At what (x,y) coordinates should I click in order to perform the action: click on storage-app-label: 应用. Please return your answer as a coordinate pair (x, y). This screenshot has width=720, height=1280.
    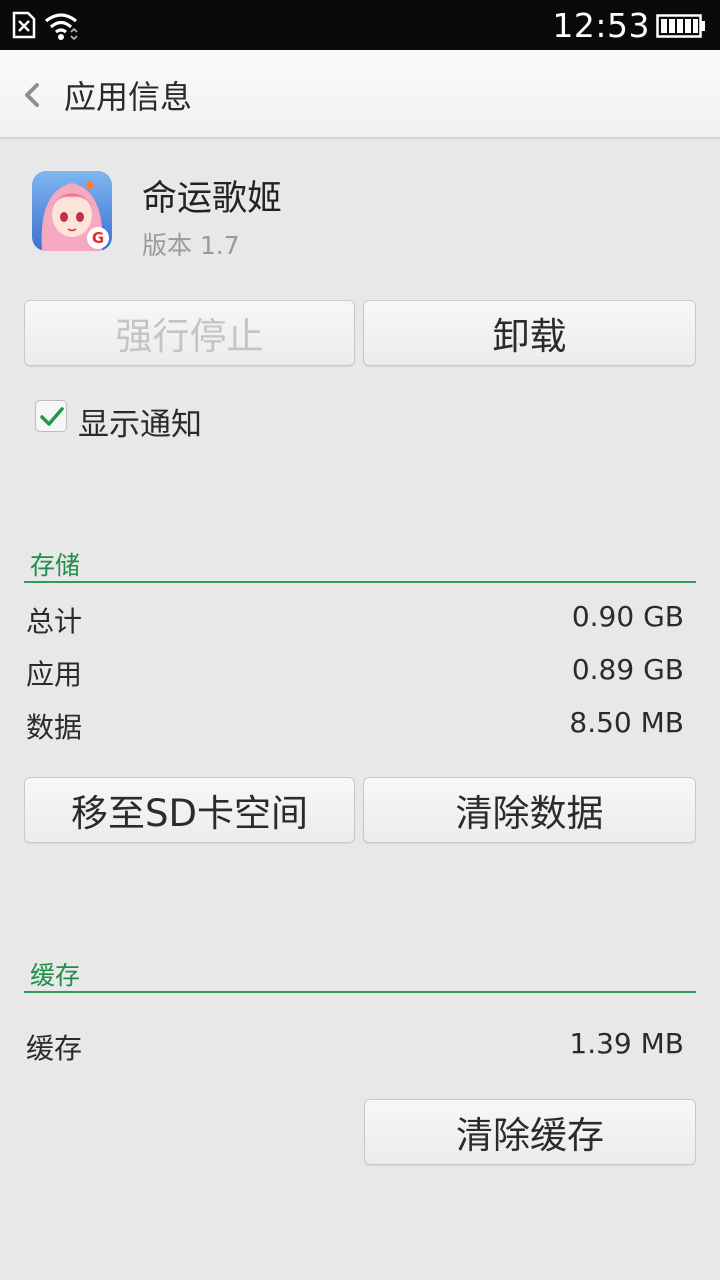
    Looking at the image, I should click on (54, 674).